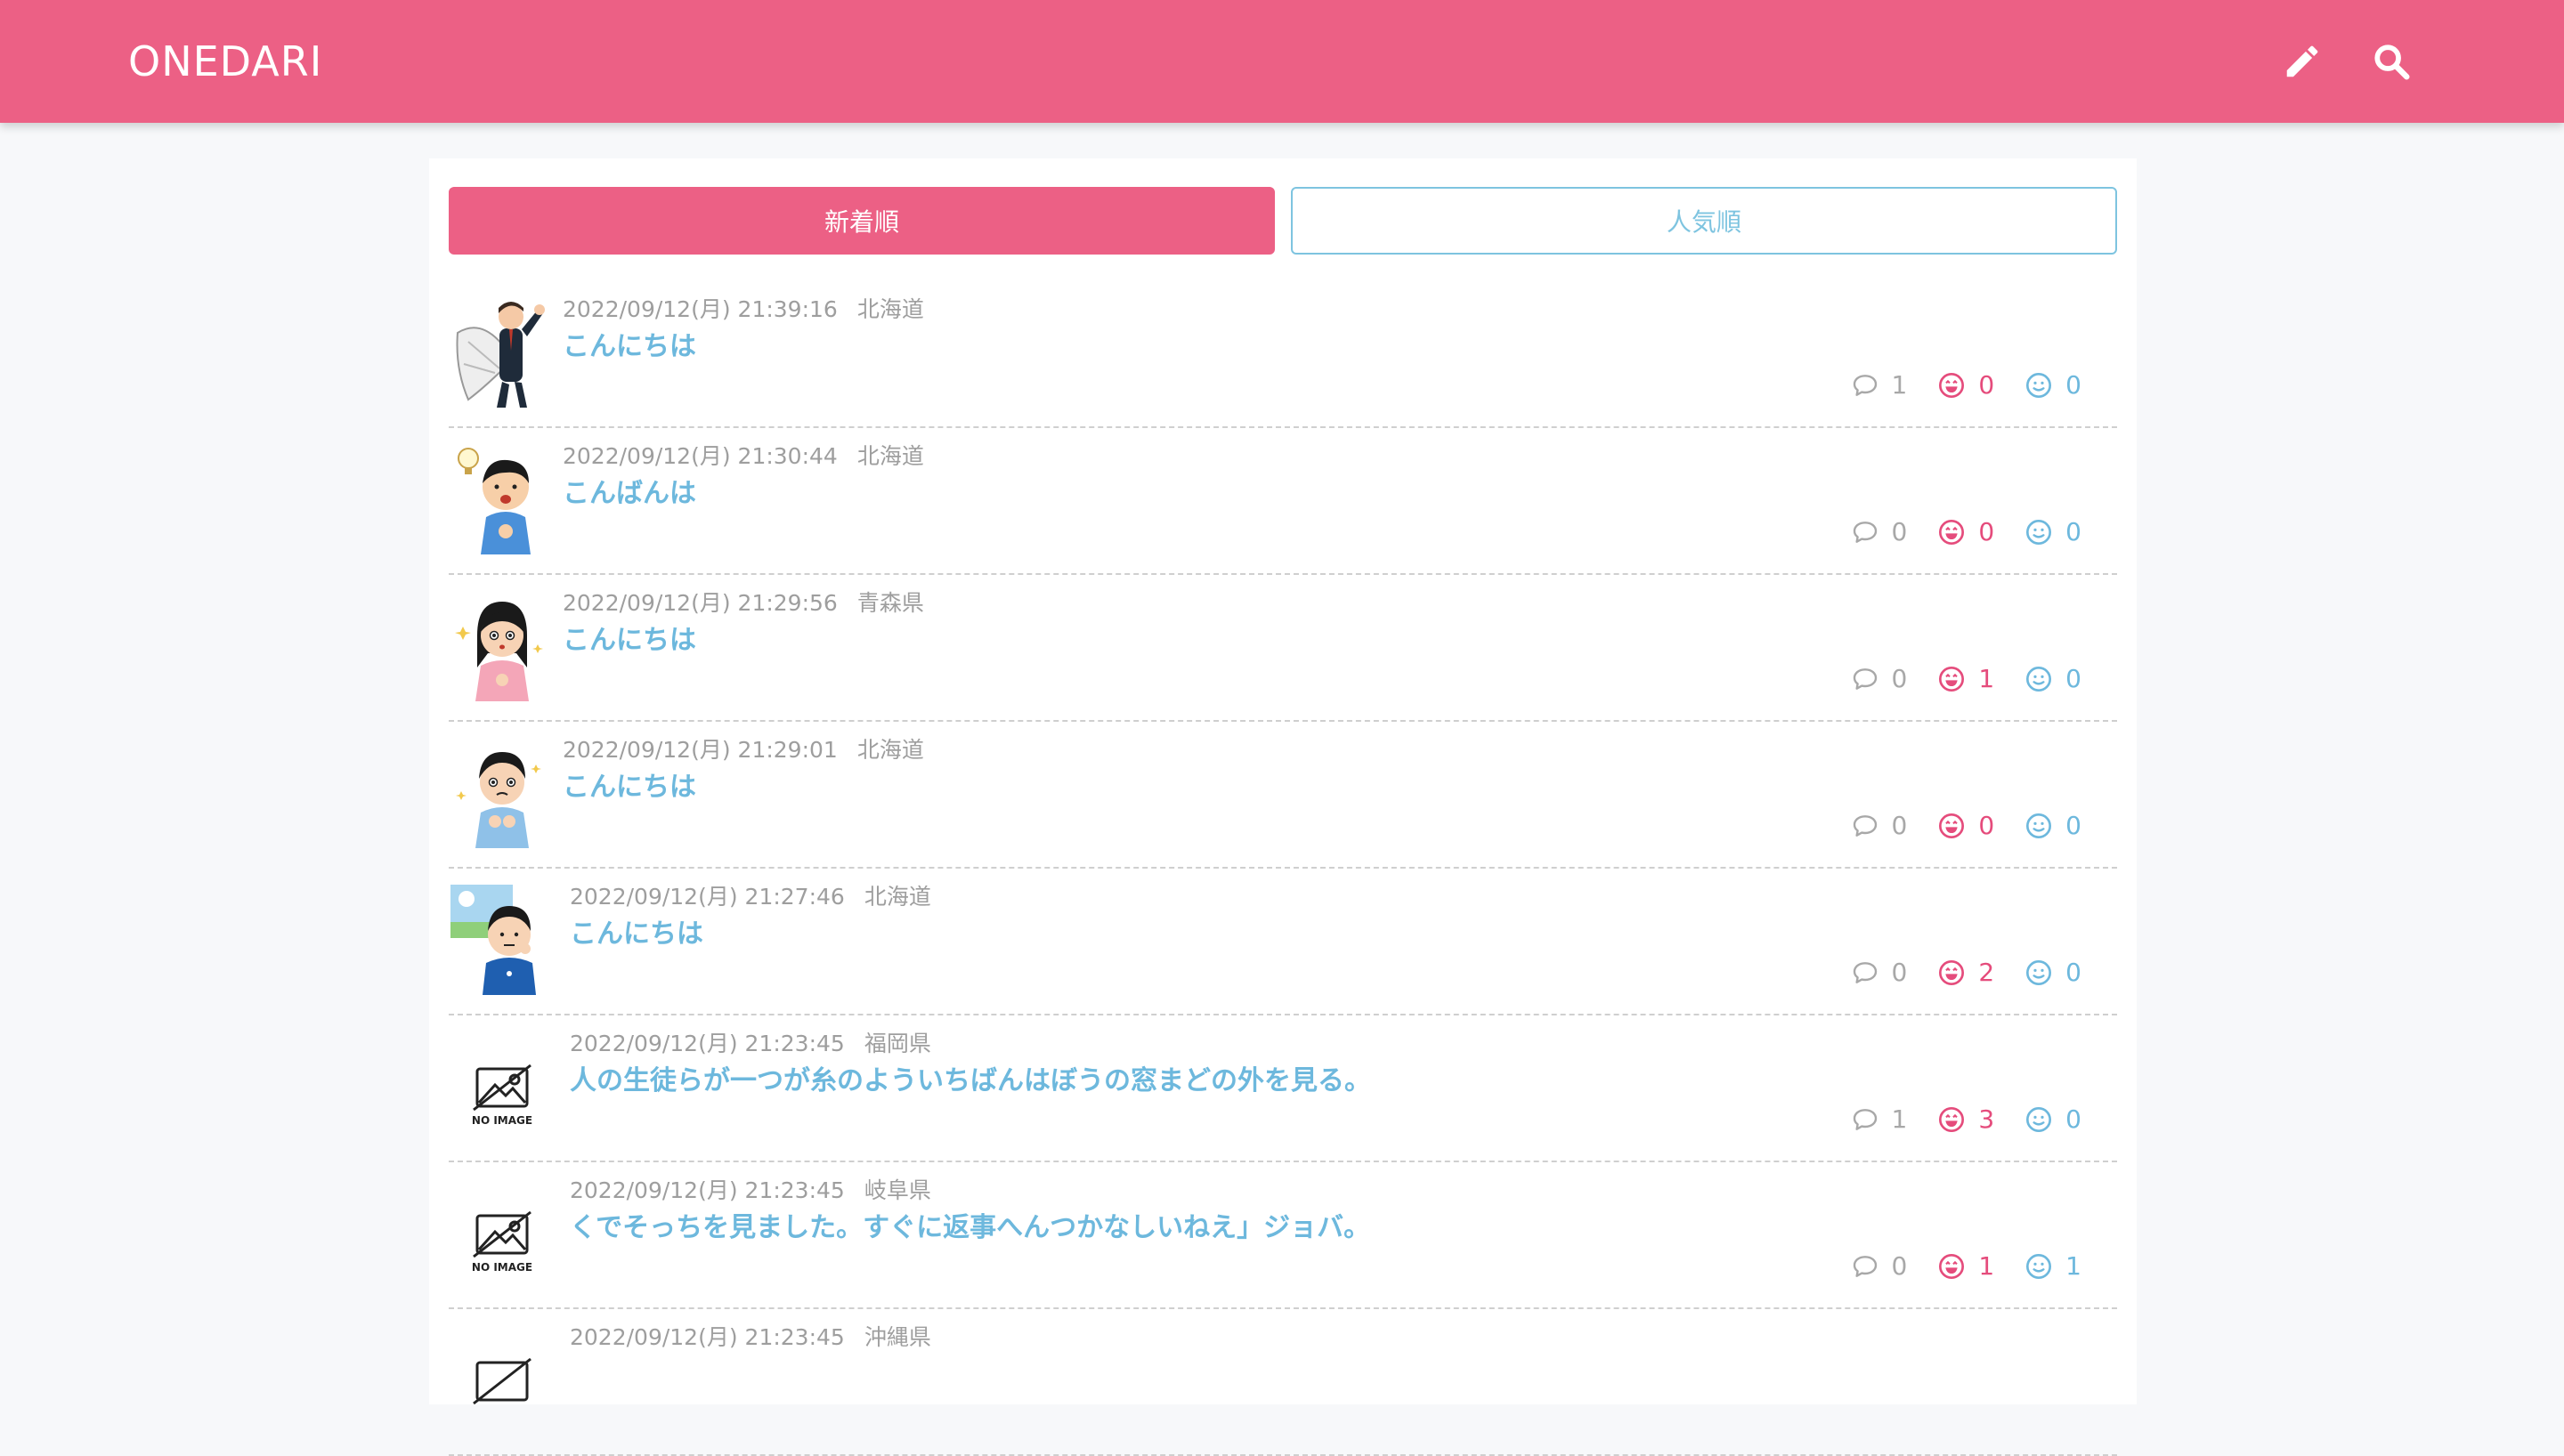 The height and width of the screenshot is (1456, 2564). Describe the element at coordinates (897, 1190) in the screenshot. I see `post-prefecture: 岐阜県` at that location.